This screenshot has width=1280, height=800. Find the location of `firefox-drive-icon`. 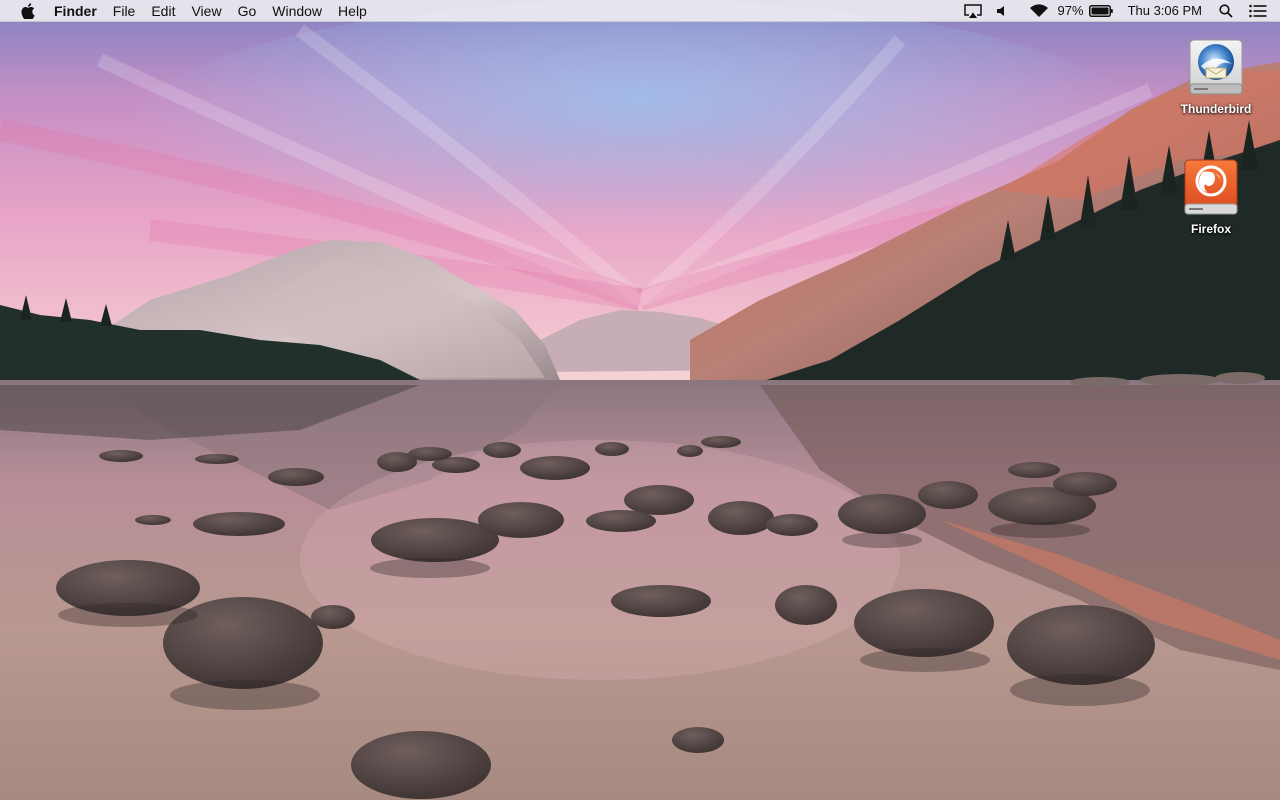

firefox-drive-icon is located at coordinates (1211, 187).